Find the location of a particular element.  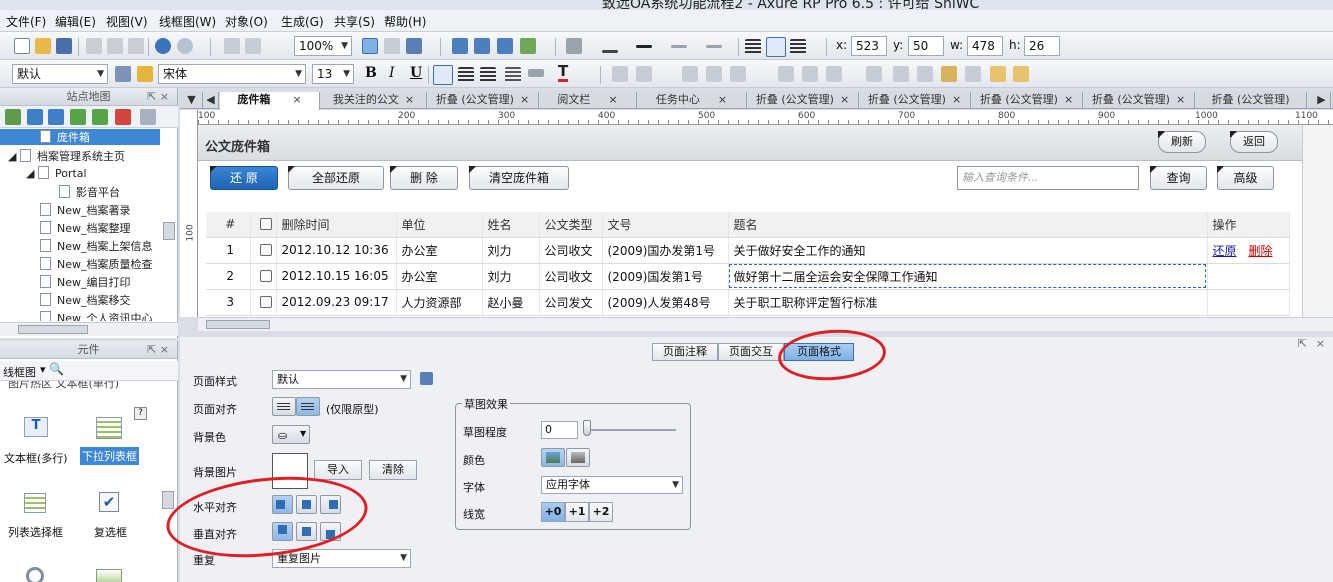

search-icon: 🔍 is located at coordinates (56, 369).